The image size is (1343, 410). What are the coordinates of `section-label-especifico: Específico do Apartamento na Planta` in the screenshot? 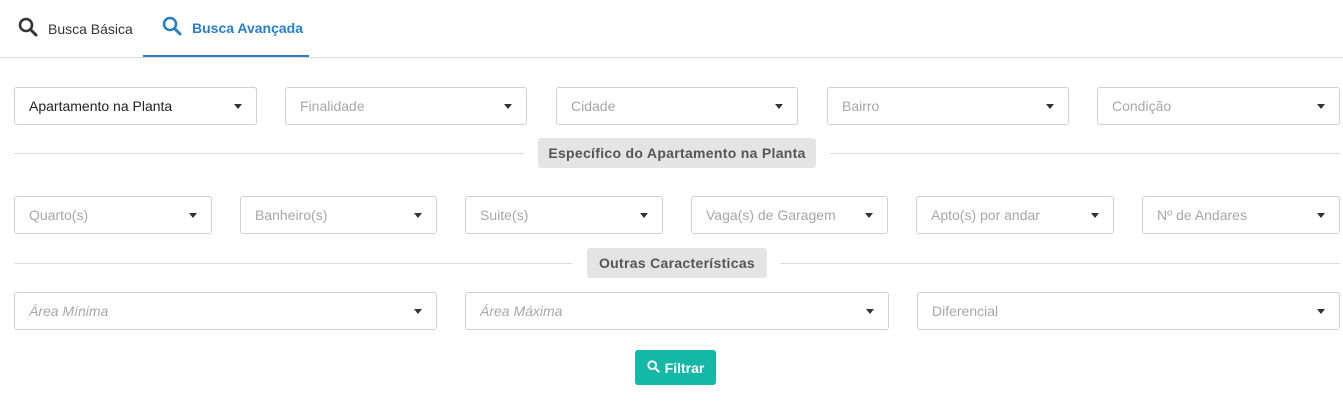 It's located at (677, 153).